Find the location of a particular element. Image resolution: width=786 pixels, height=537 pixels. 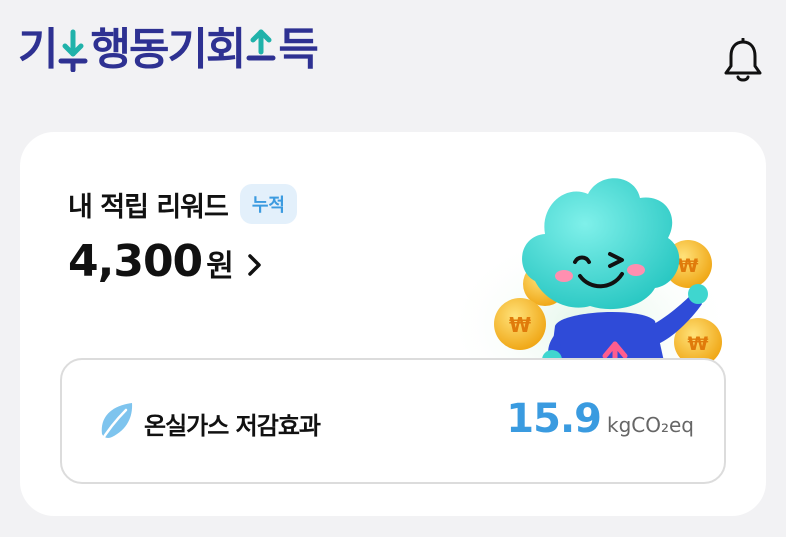

reward-amount-link: 4,300 원 is located at coordinates (166, 261).